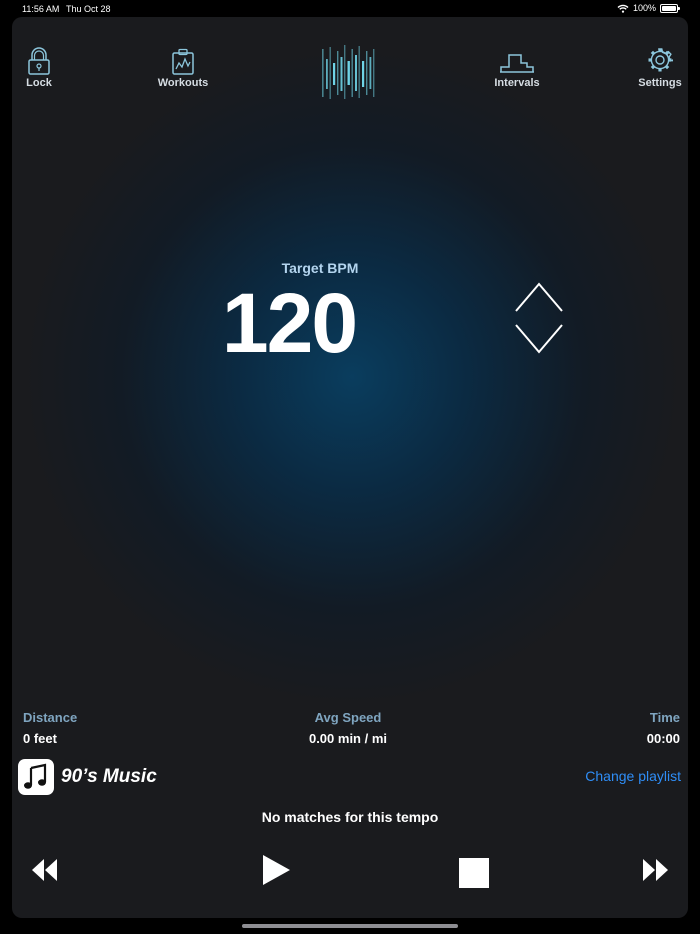 This screenshot has width=700, height=934. Describe the element at coordinates (183, 83) in the screenshot. I see `nav-workouts-label: Workouts` at that location.